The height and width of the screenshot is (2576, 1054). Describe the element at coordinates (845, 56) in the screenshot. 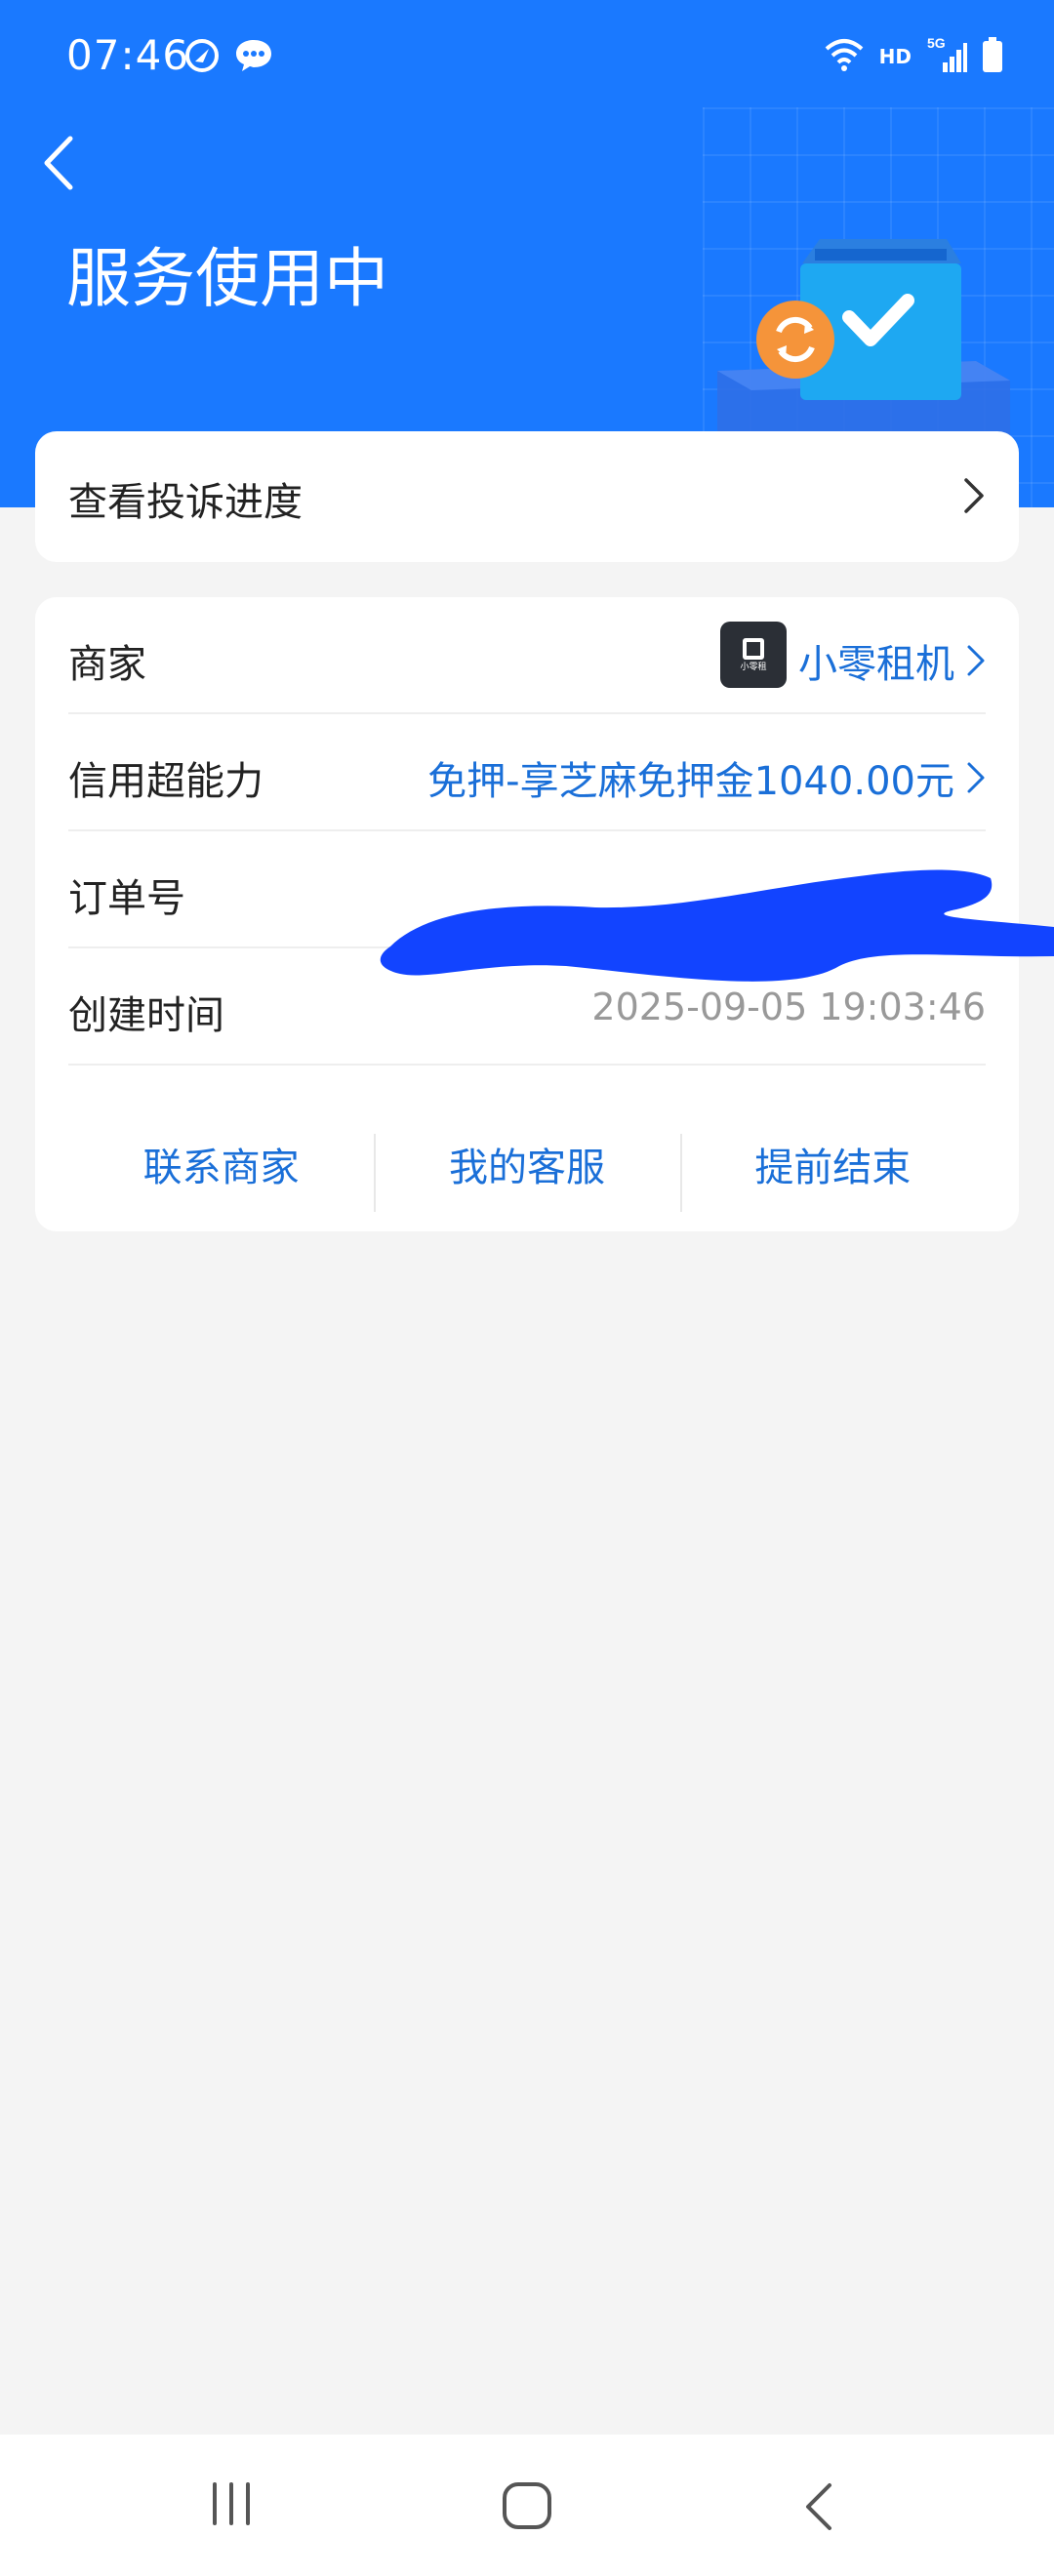

I see `wifi-icon` at that location.